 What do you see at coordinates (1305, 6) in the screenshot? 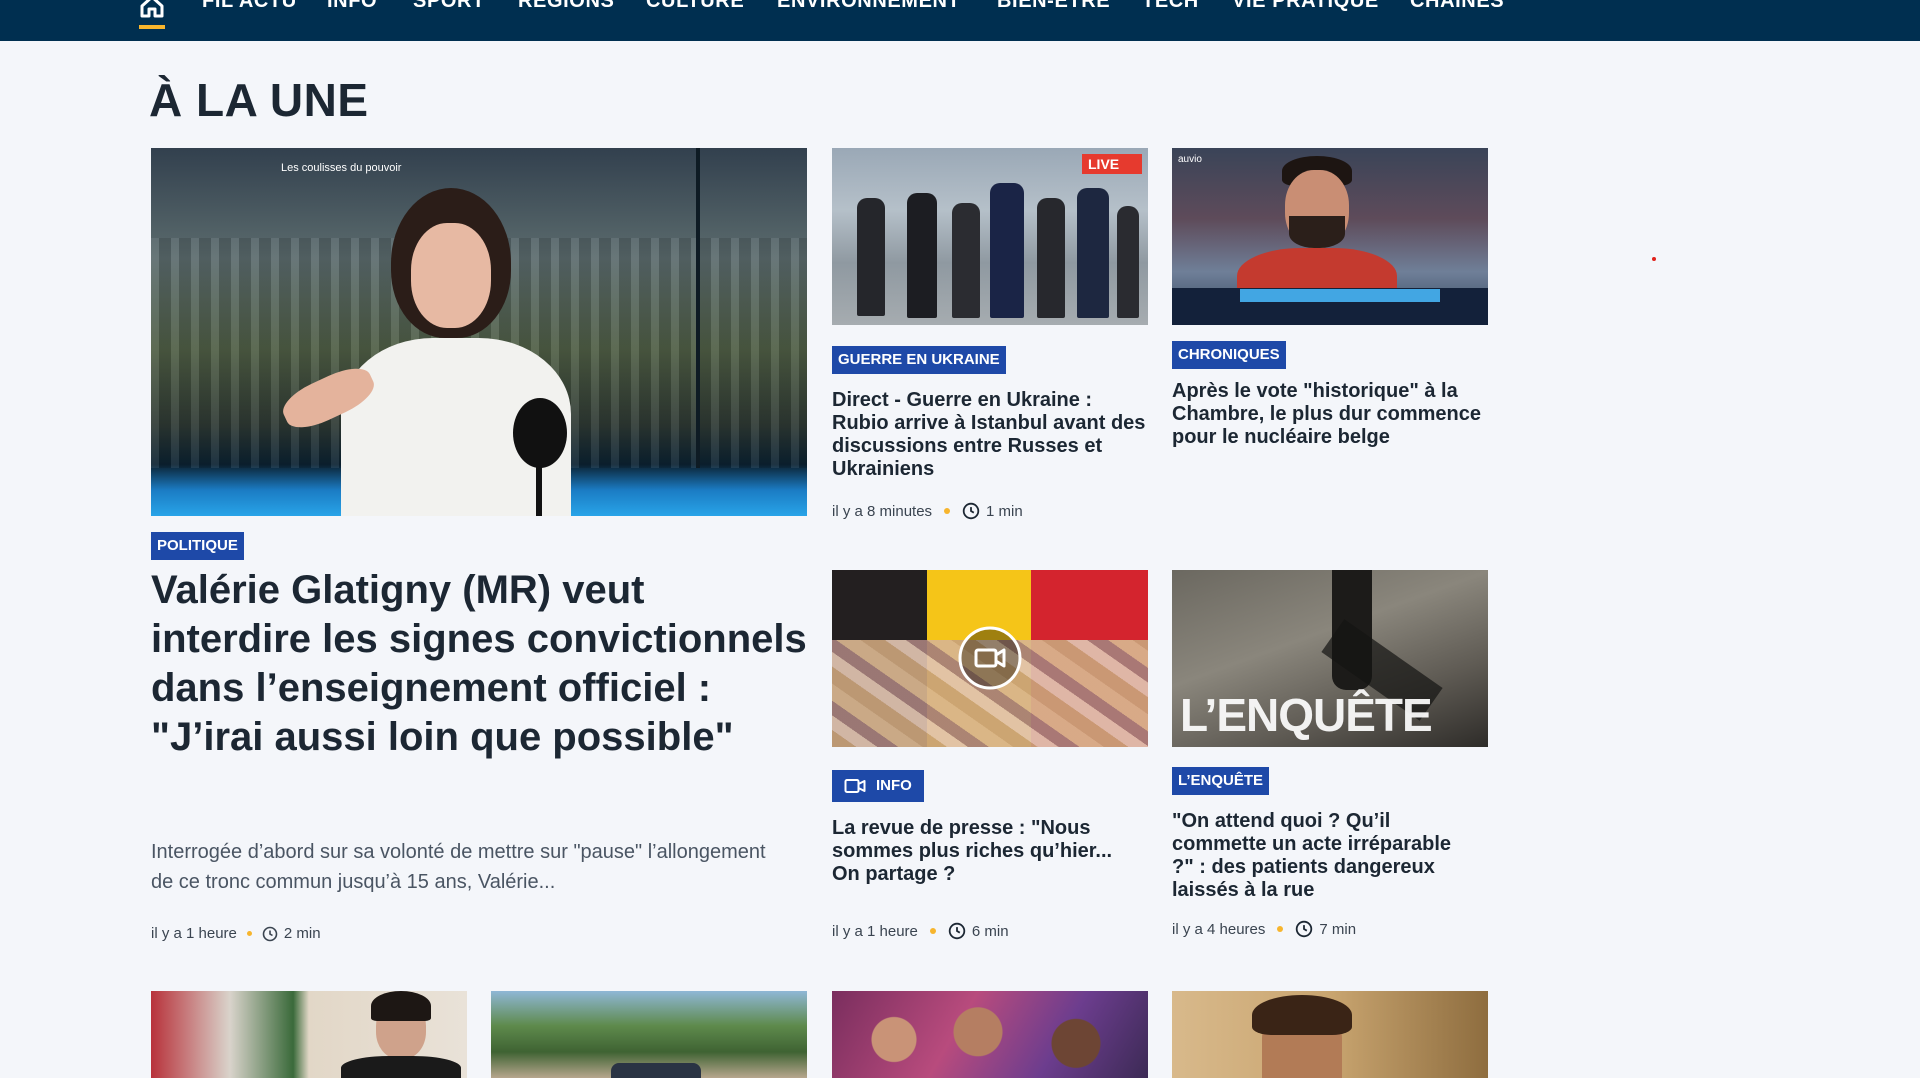
I see `nav-vie-pratique: VIE PRATIQUE` at bounding box center [1305, 6].